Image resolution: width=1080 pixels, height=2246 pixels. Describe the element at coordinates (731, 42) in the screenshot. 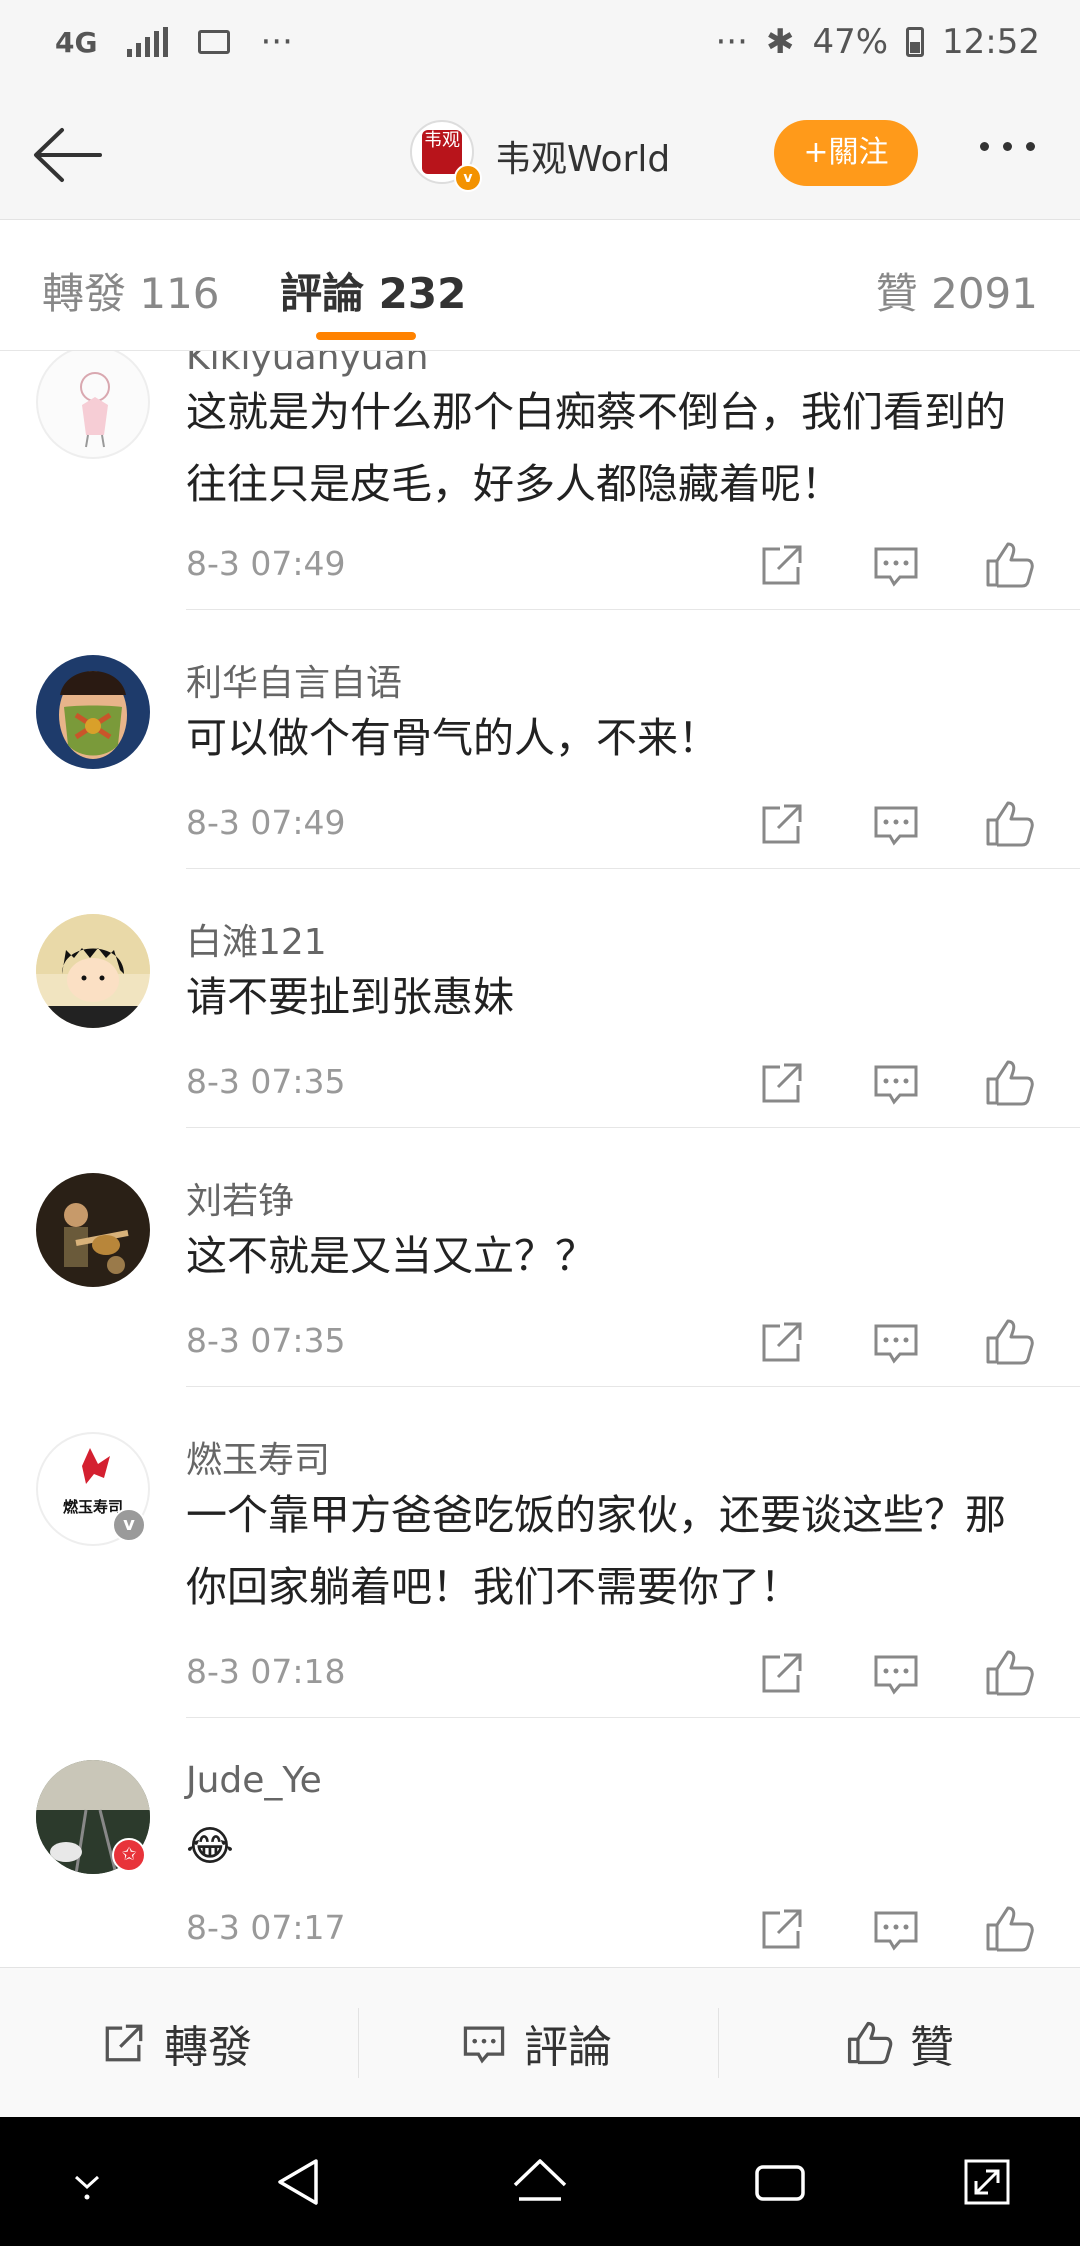

I see `more-status-icon: ···` at that location.